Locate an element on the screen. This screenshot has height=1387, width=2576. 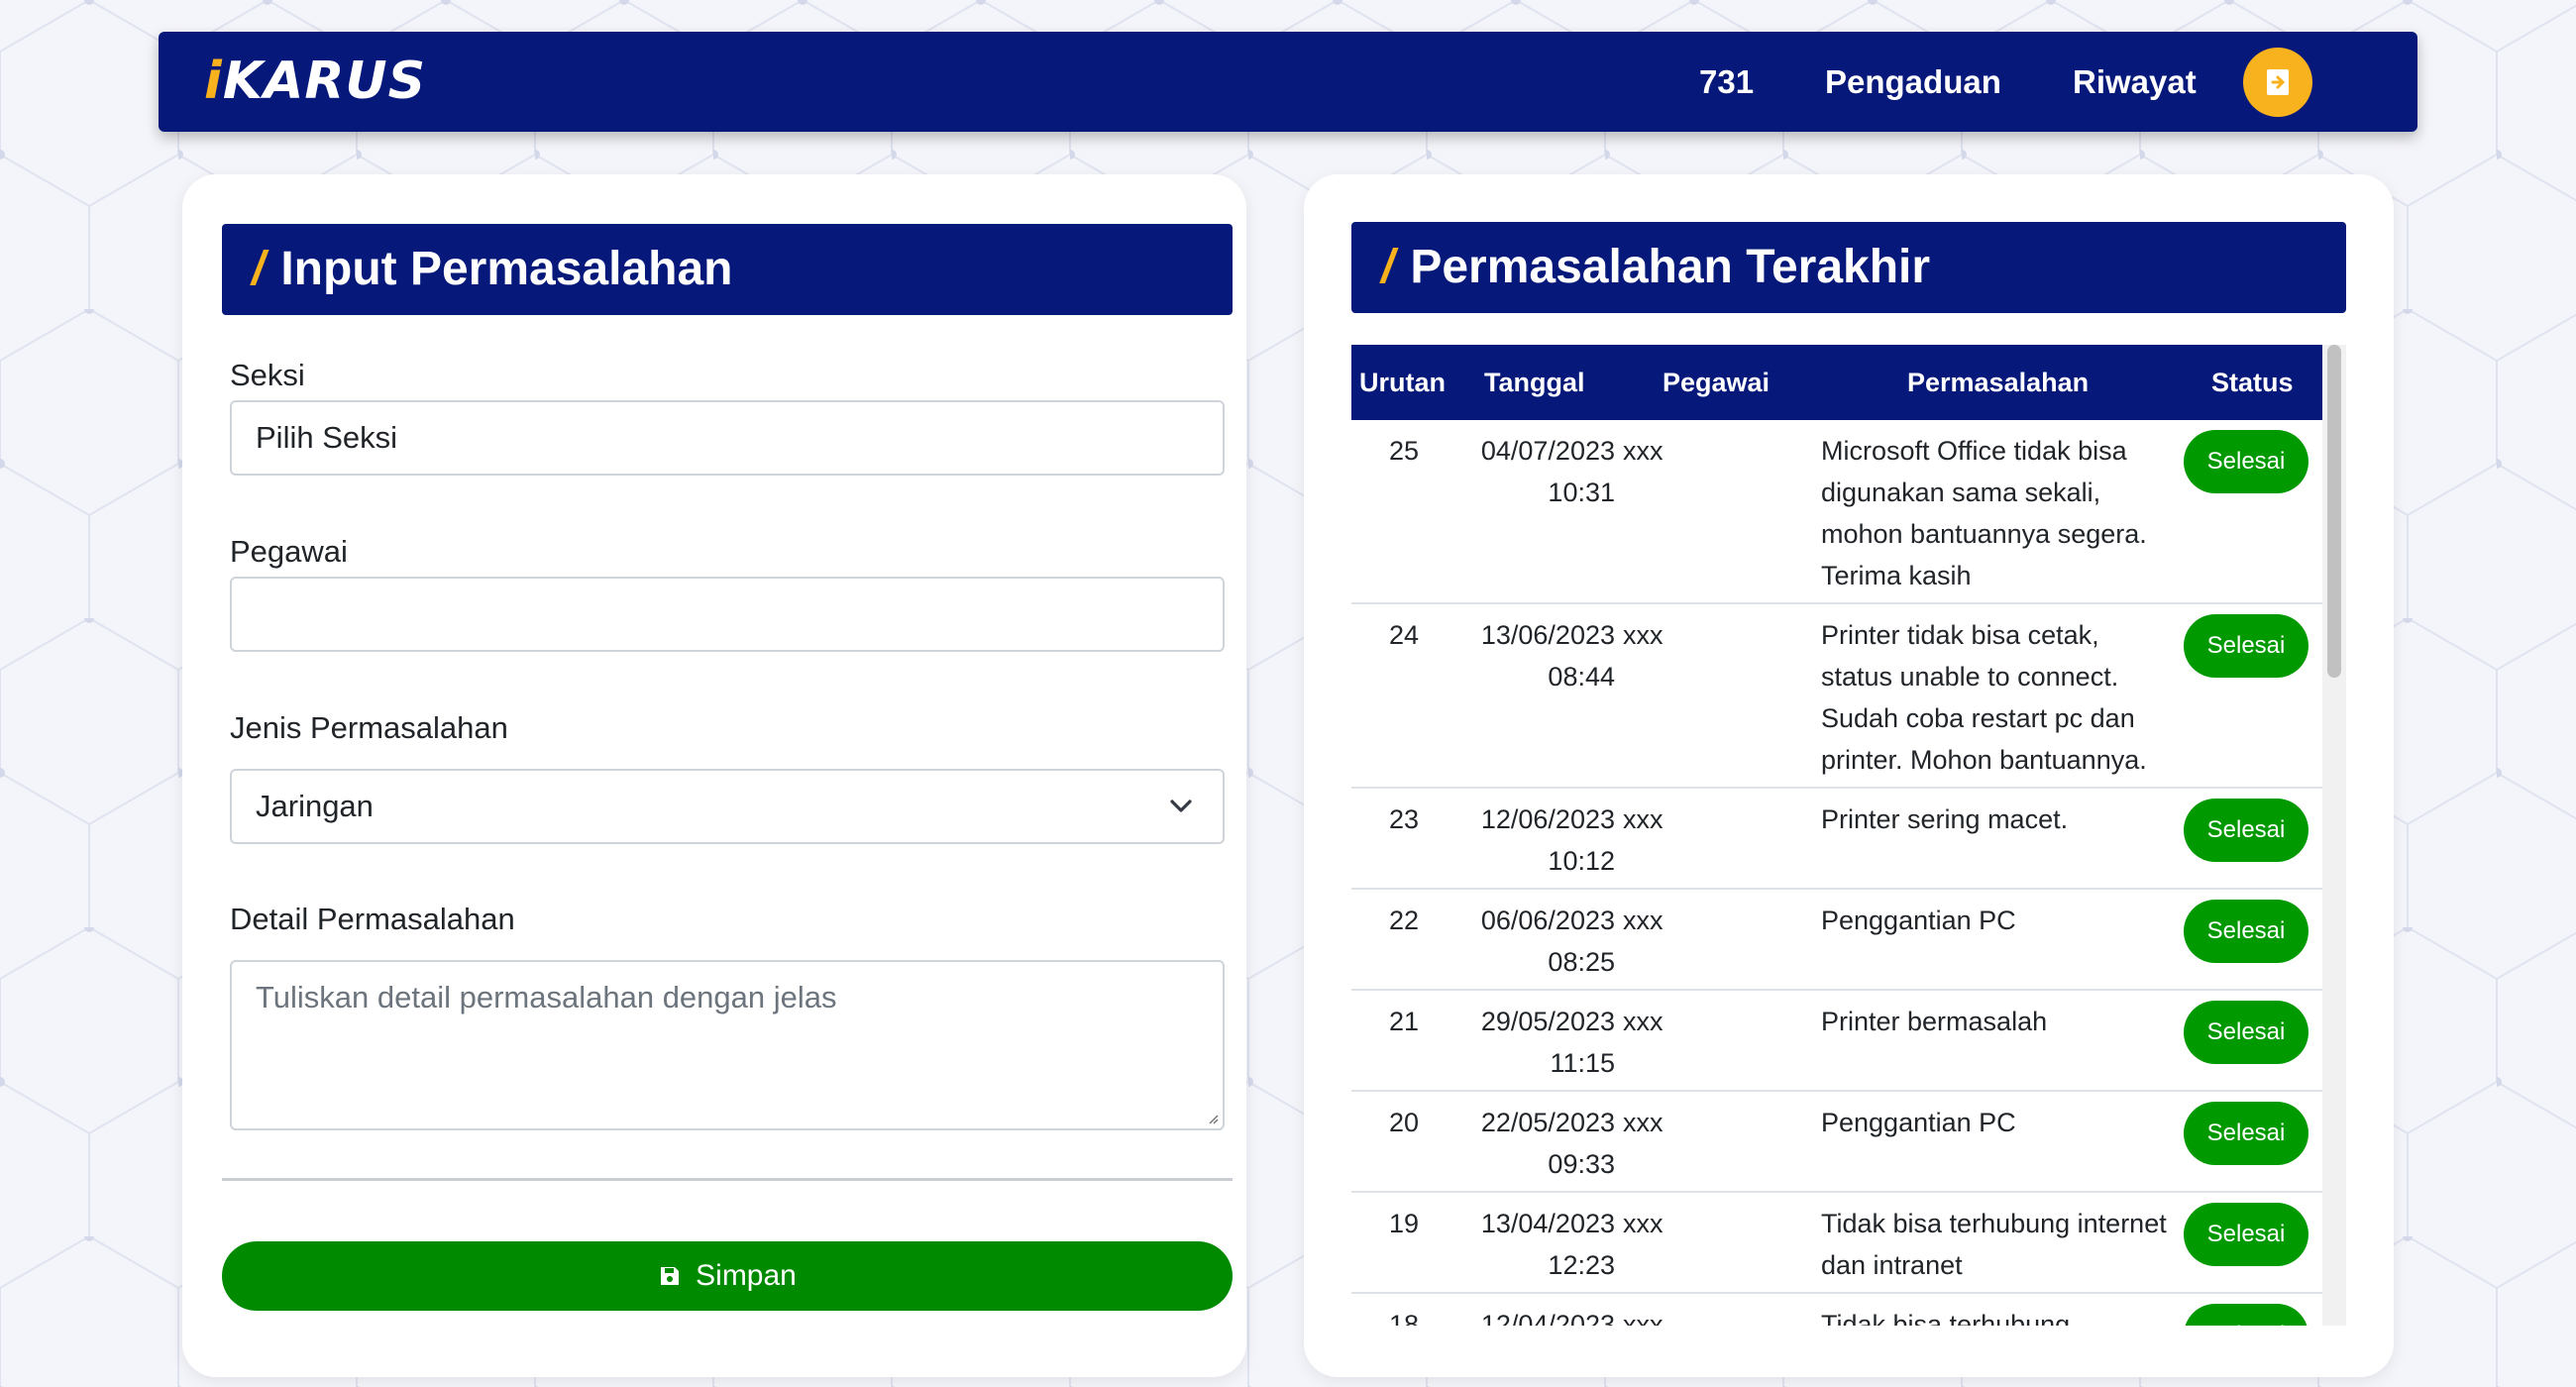
seksi-select: Pilih Seksi is located at coordinates (727, 438).